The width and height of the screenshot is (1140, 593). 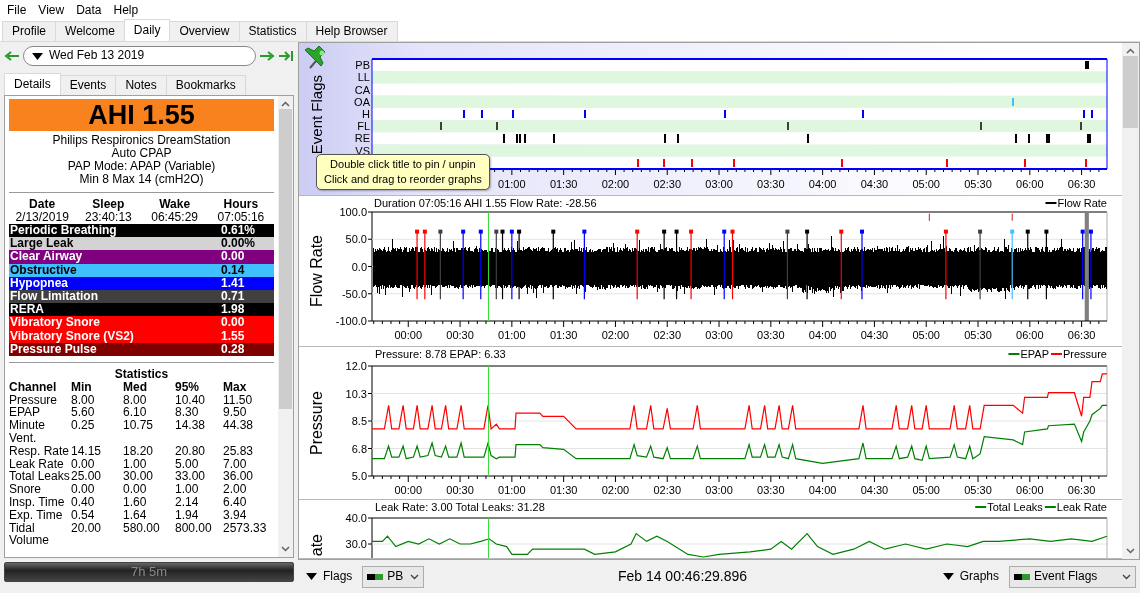 What do you see at coordinates (1072, 576) in the screenshot?
I see `graph-select: Event Flags` at bounding box center [1072, 576].